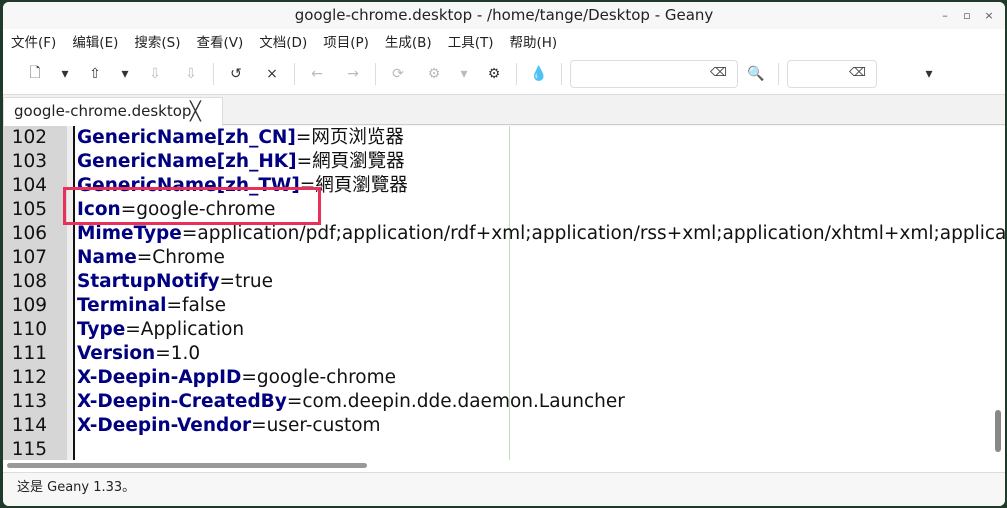 This screenshot has height=508, width=1007. Describe the element at coordinates (317, 74) in the screenshot. I see `back-icon: ←` at that location.